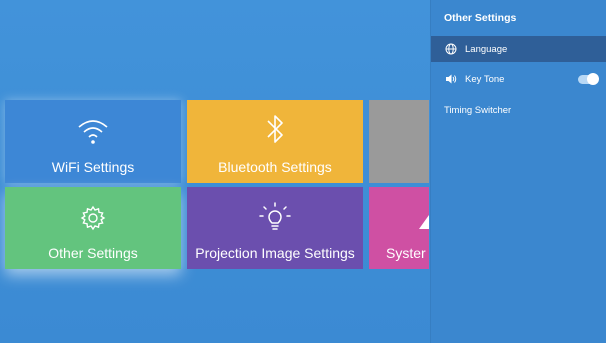 The image size is (606, 343). What do you see at coordinates (518, 79) in the screenshot?
I see `menu-item-key-tone: Key Tone` at bounding box center [518, 79].